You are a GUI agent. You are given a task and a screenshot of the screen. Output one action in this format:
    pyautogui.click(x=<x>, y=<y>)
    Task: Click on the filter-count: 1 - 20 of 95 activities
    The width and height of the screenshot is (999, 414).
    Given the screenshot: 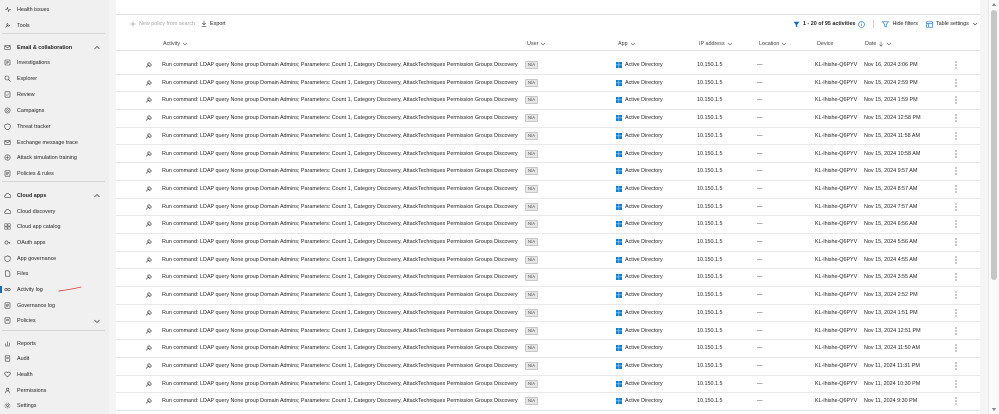 What is the action you would take?
    pyautogui.click(x=829, y=24)
    